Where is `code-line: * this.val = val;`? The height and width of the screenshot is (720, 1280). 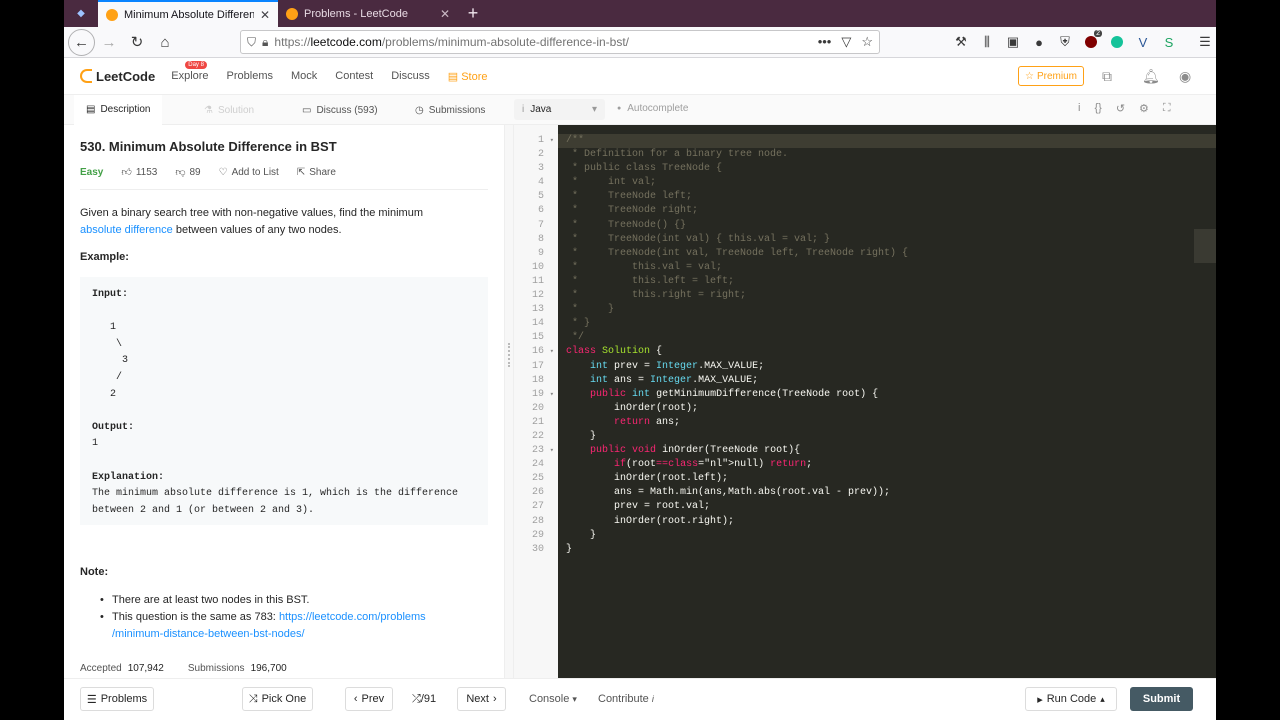
code-line: * this.val = val; is located at coordinates (891, 268).